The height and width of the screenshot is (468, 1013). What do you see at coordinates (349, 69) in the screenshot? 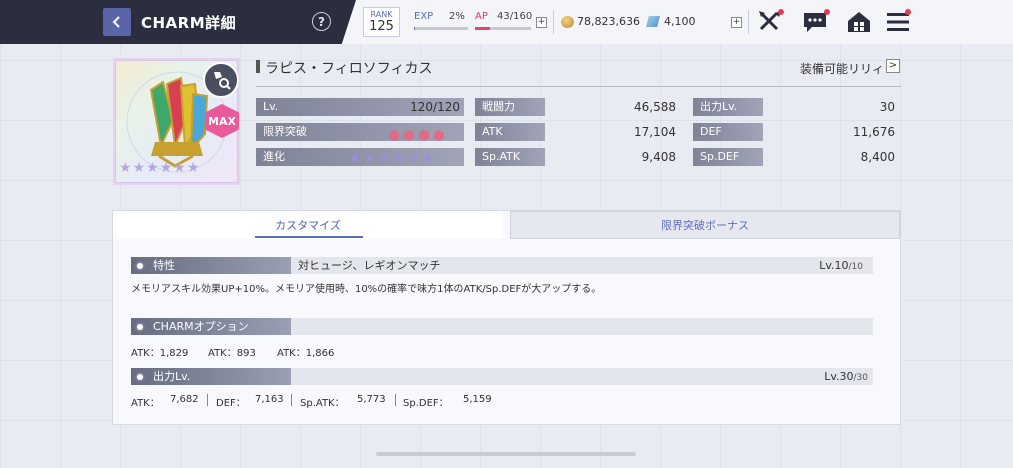
I see `charm-name: ラピス・フィロソフィカス` at bounding box center [349, 69].